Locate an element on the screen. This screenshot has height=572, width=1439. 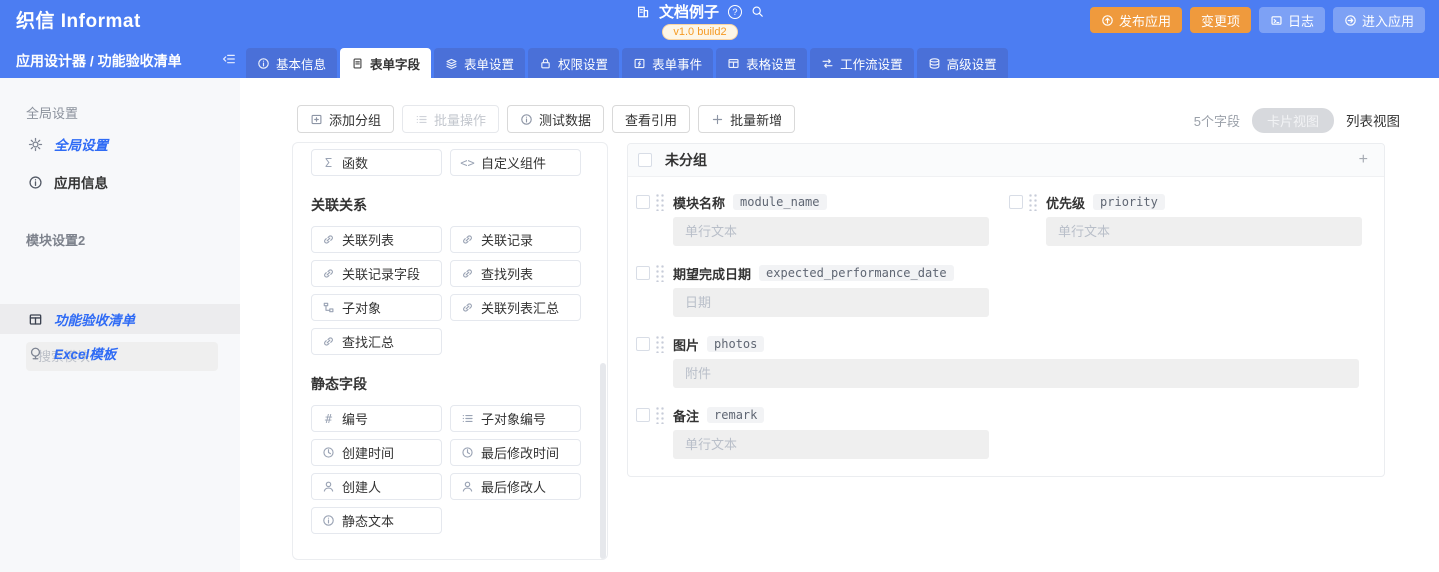
plus-icon is located at coordinates (717, 119).